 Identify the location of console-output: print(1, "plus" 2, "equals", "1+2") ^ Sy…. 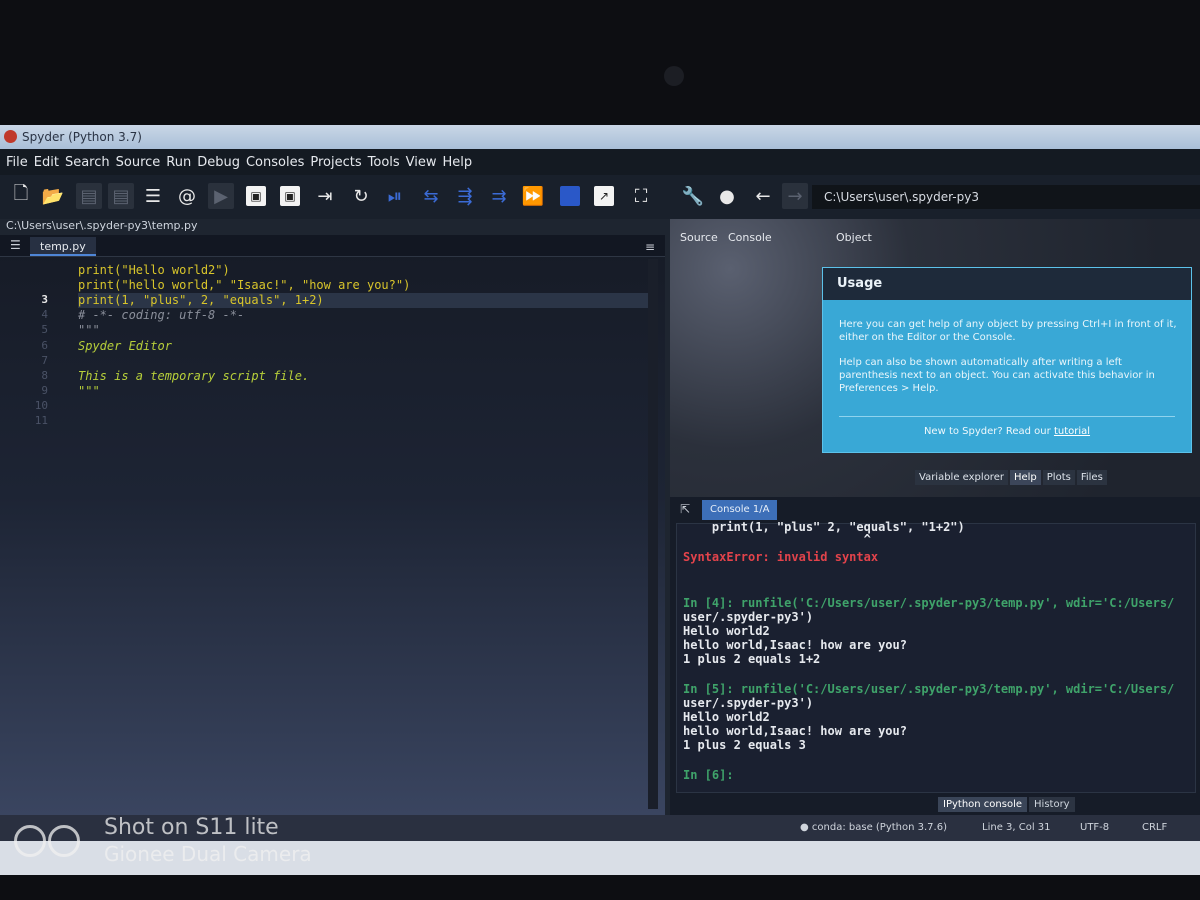
(936, 656).